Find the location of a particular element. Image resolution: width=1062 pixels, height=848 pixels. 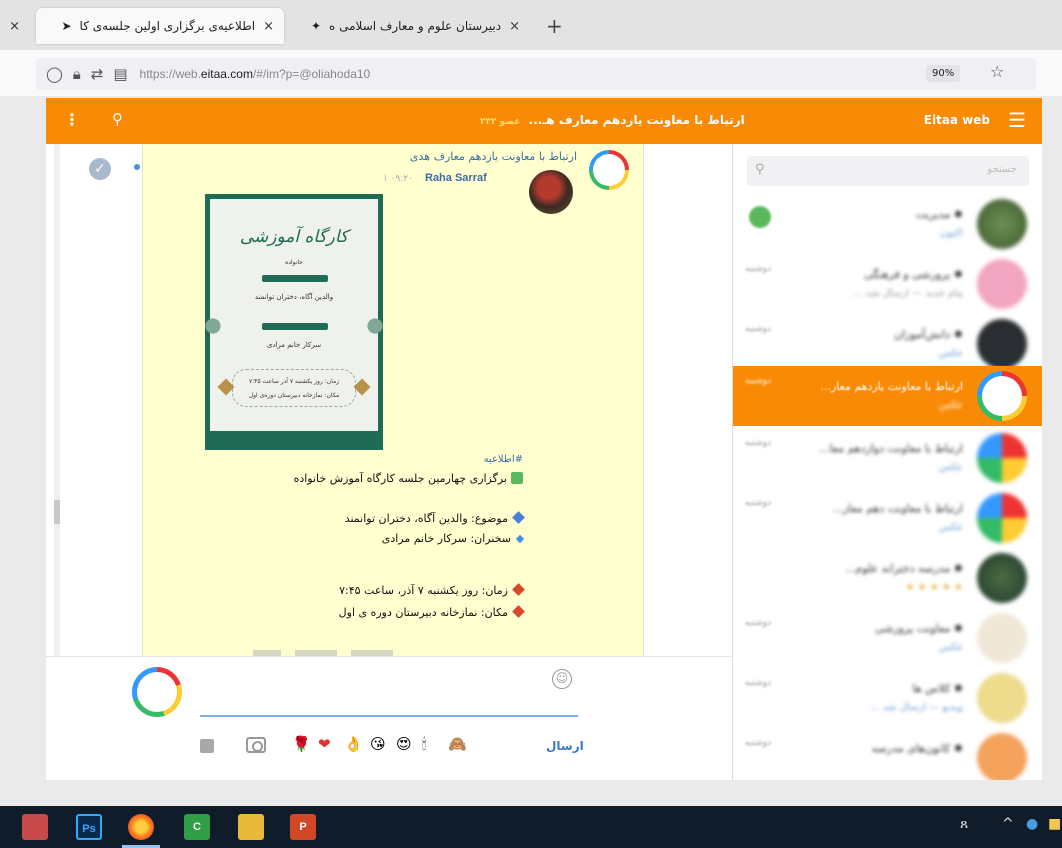

kiss-emoji: 😘 is located at coordinates (378, 744).